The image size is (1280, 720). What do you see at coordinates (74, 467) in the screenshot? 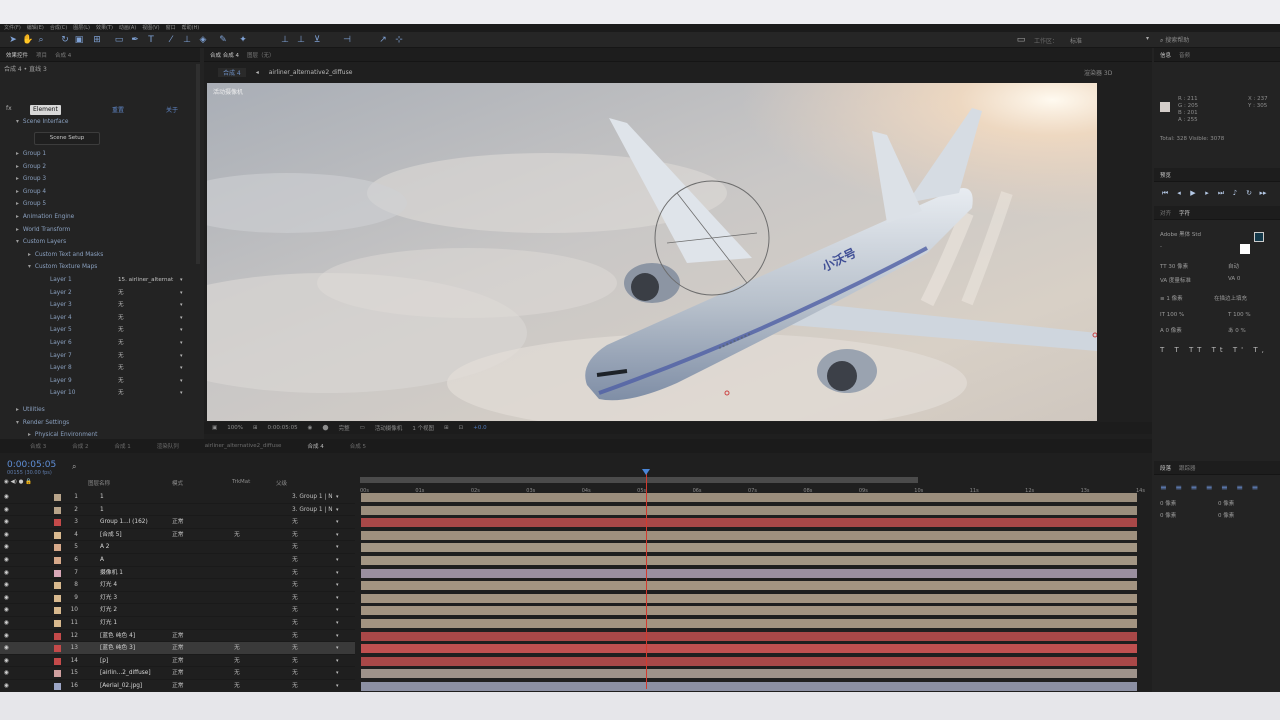
I see `layer-search-icon: ⌕` at bounding box center [74, 467].